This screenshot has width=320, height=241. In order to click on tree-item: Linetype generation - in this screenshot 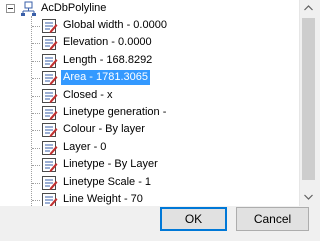, I will do `click(150, 112)`.